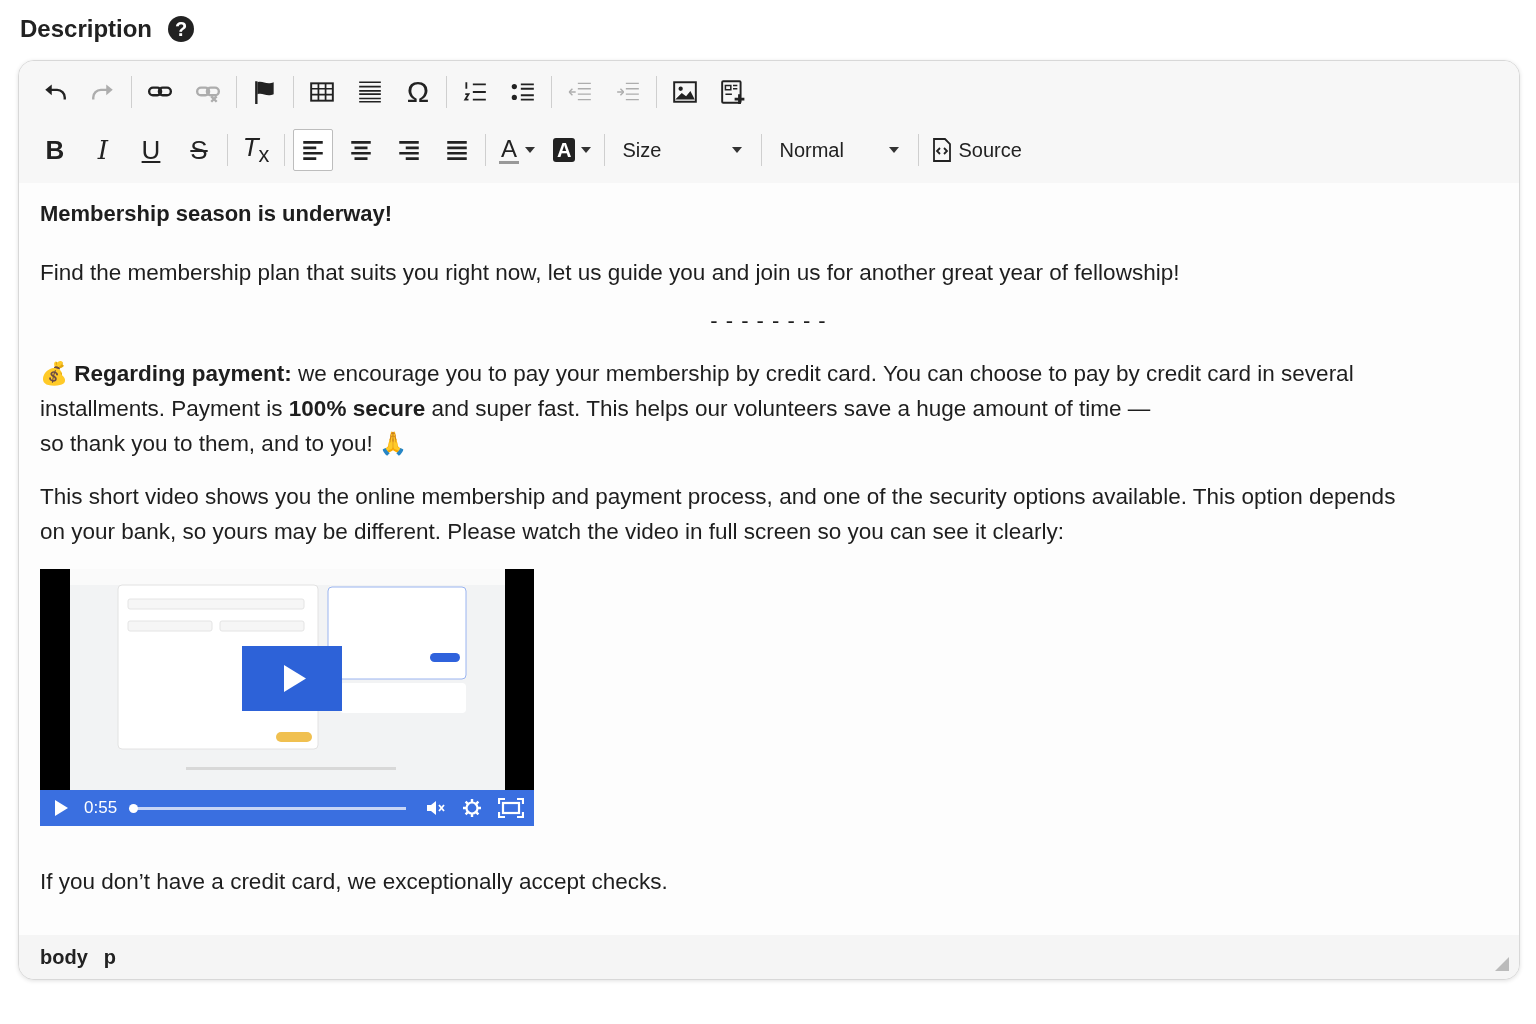 The height and width of the screenshot is (1024, 1536). What do you see at coordinates (224, 444) in the screenshot?
I see `paragraph: so thank you to them, and to you! 🙏` at bounding box center [224, 444].